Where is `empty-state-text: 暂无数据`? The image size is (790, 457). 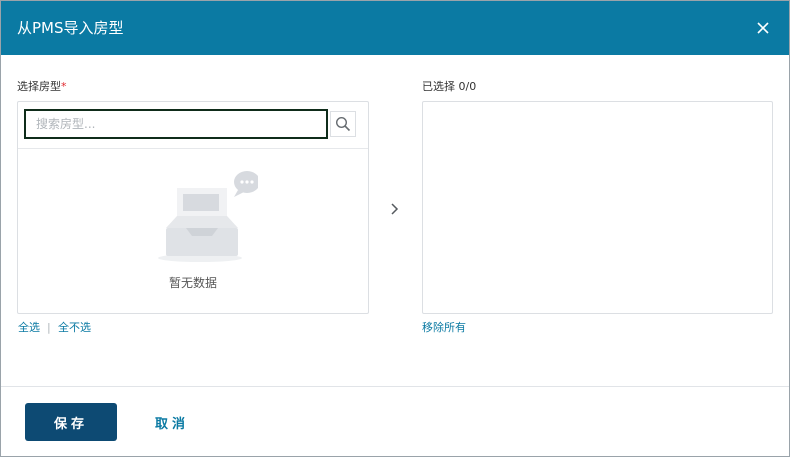
empty-state-text: 暂无数据 is located at coordinates (192, 283).